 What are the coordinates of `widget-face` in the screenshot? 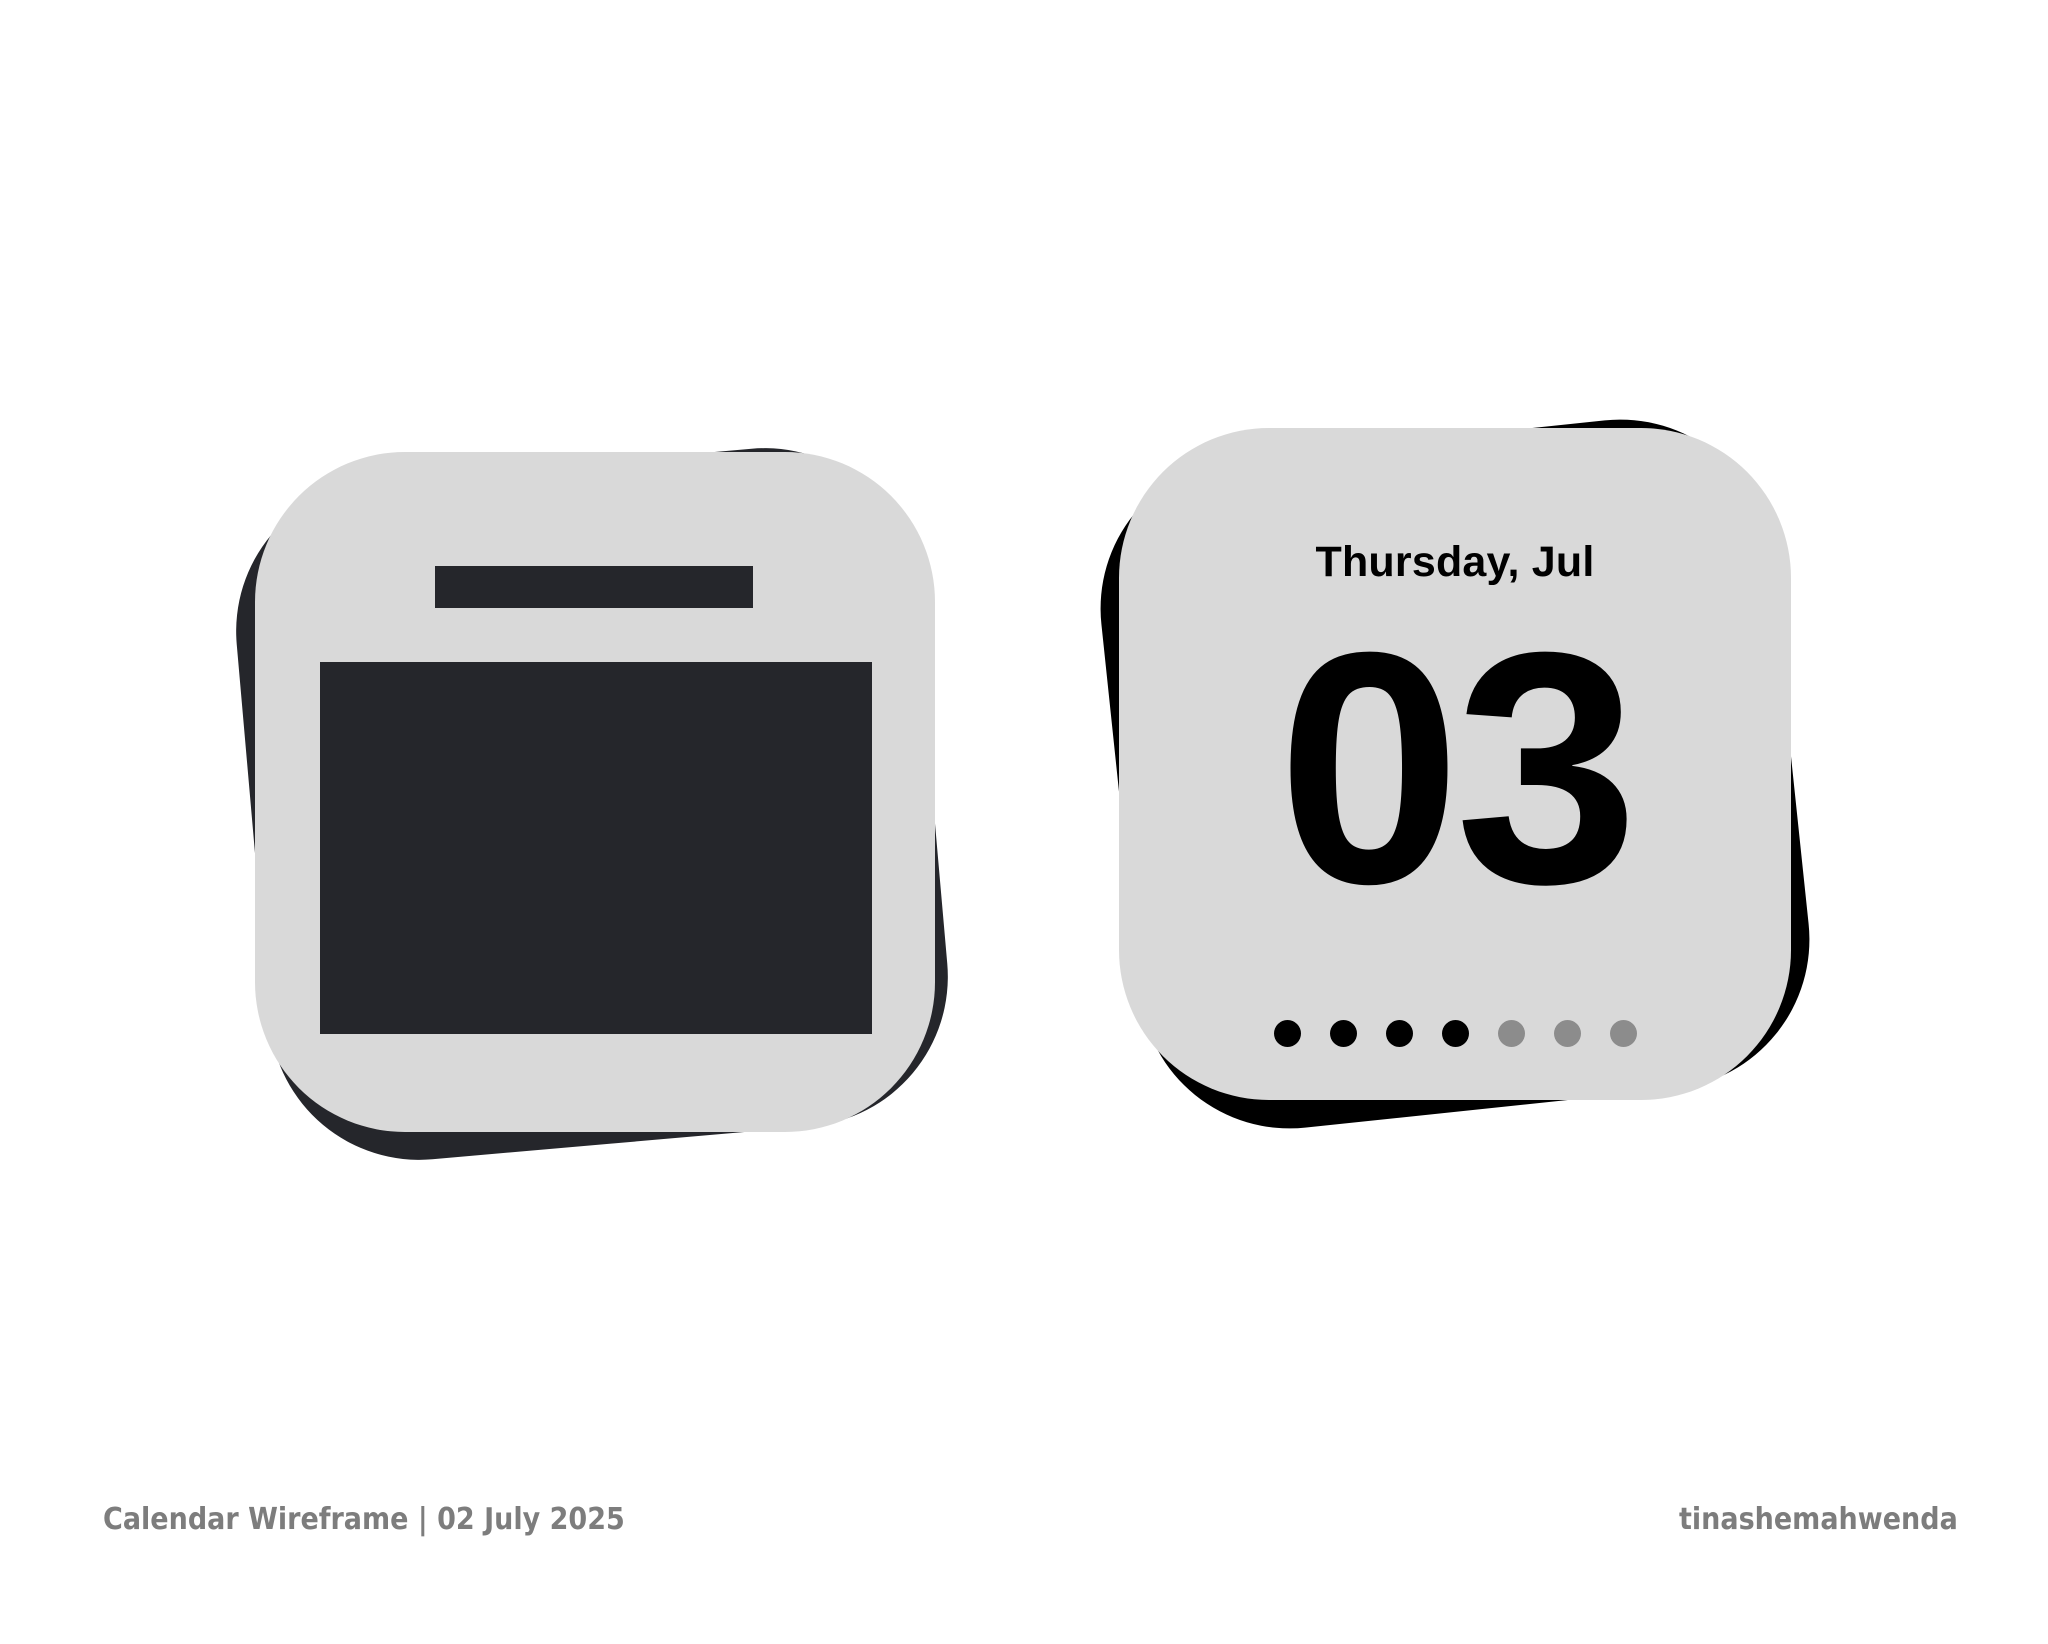 It's located at (595, 792).